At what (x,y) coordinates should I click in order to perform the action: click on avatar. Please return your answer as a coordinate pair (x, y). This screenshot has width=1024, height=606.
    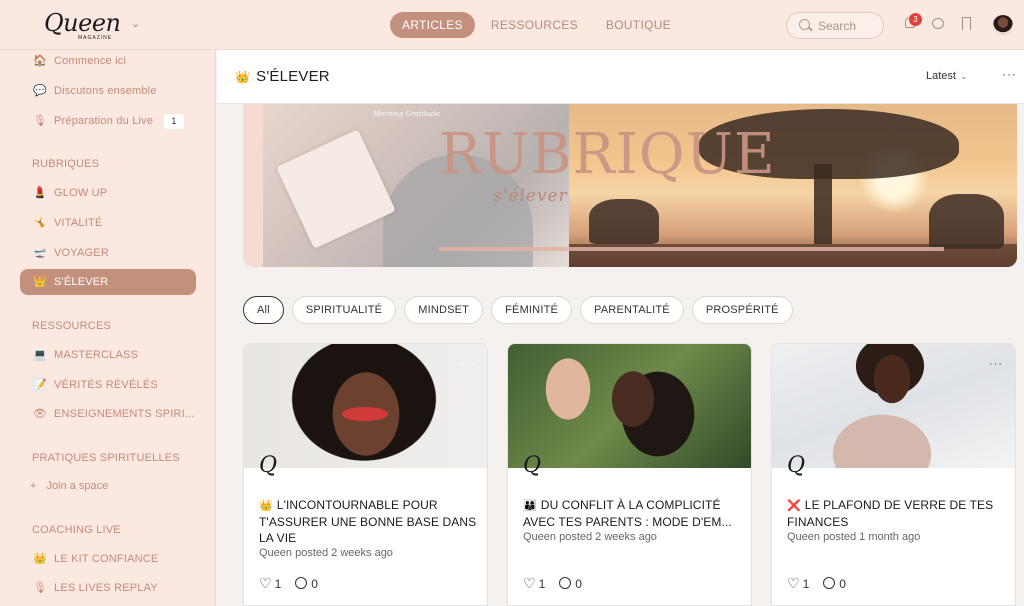
    Looking at the image, I should click on (1003, 25).